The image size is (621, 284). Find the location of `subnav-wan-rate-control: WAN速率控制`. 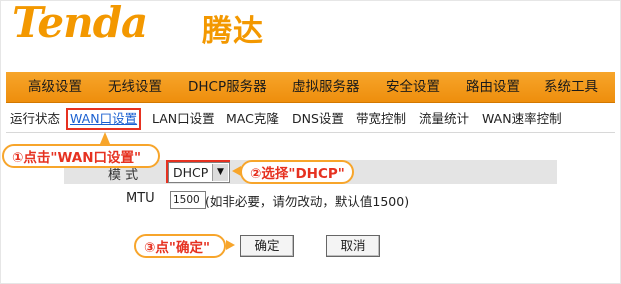

subnav-wan-rate-control: WAN速率控制 is located at coordinates (522, 119).